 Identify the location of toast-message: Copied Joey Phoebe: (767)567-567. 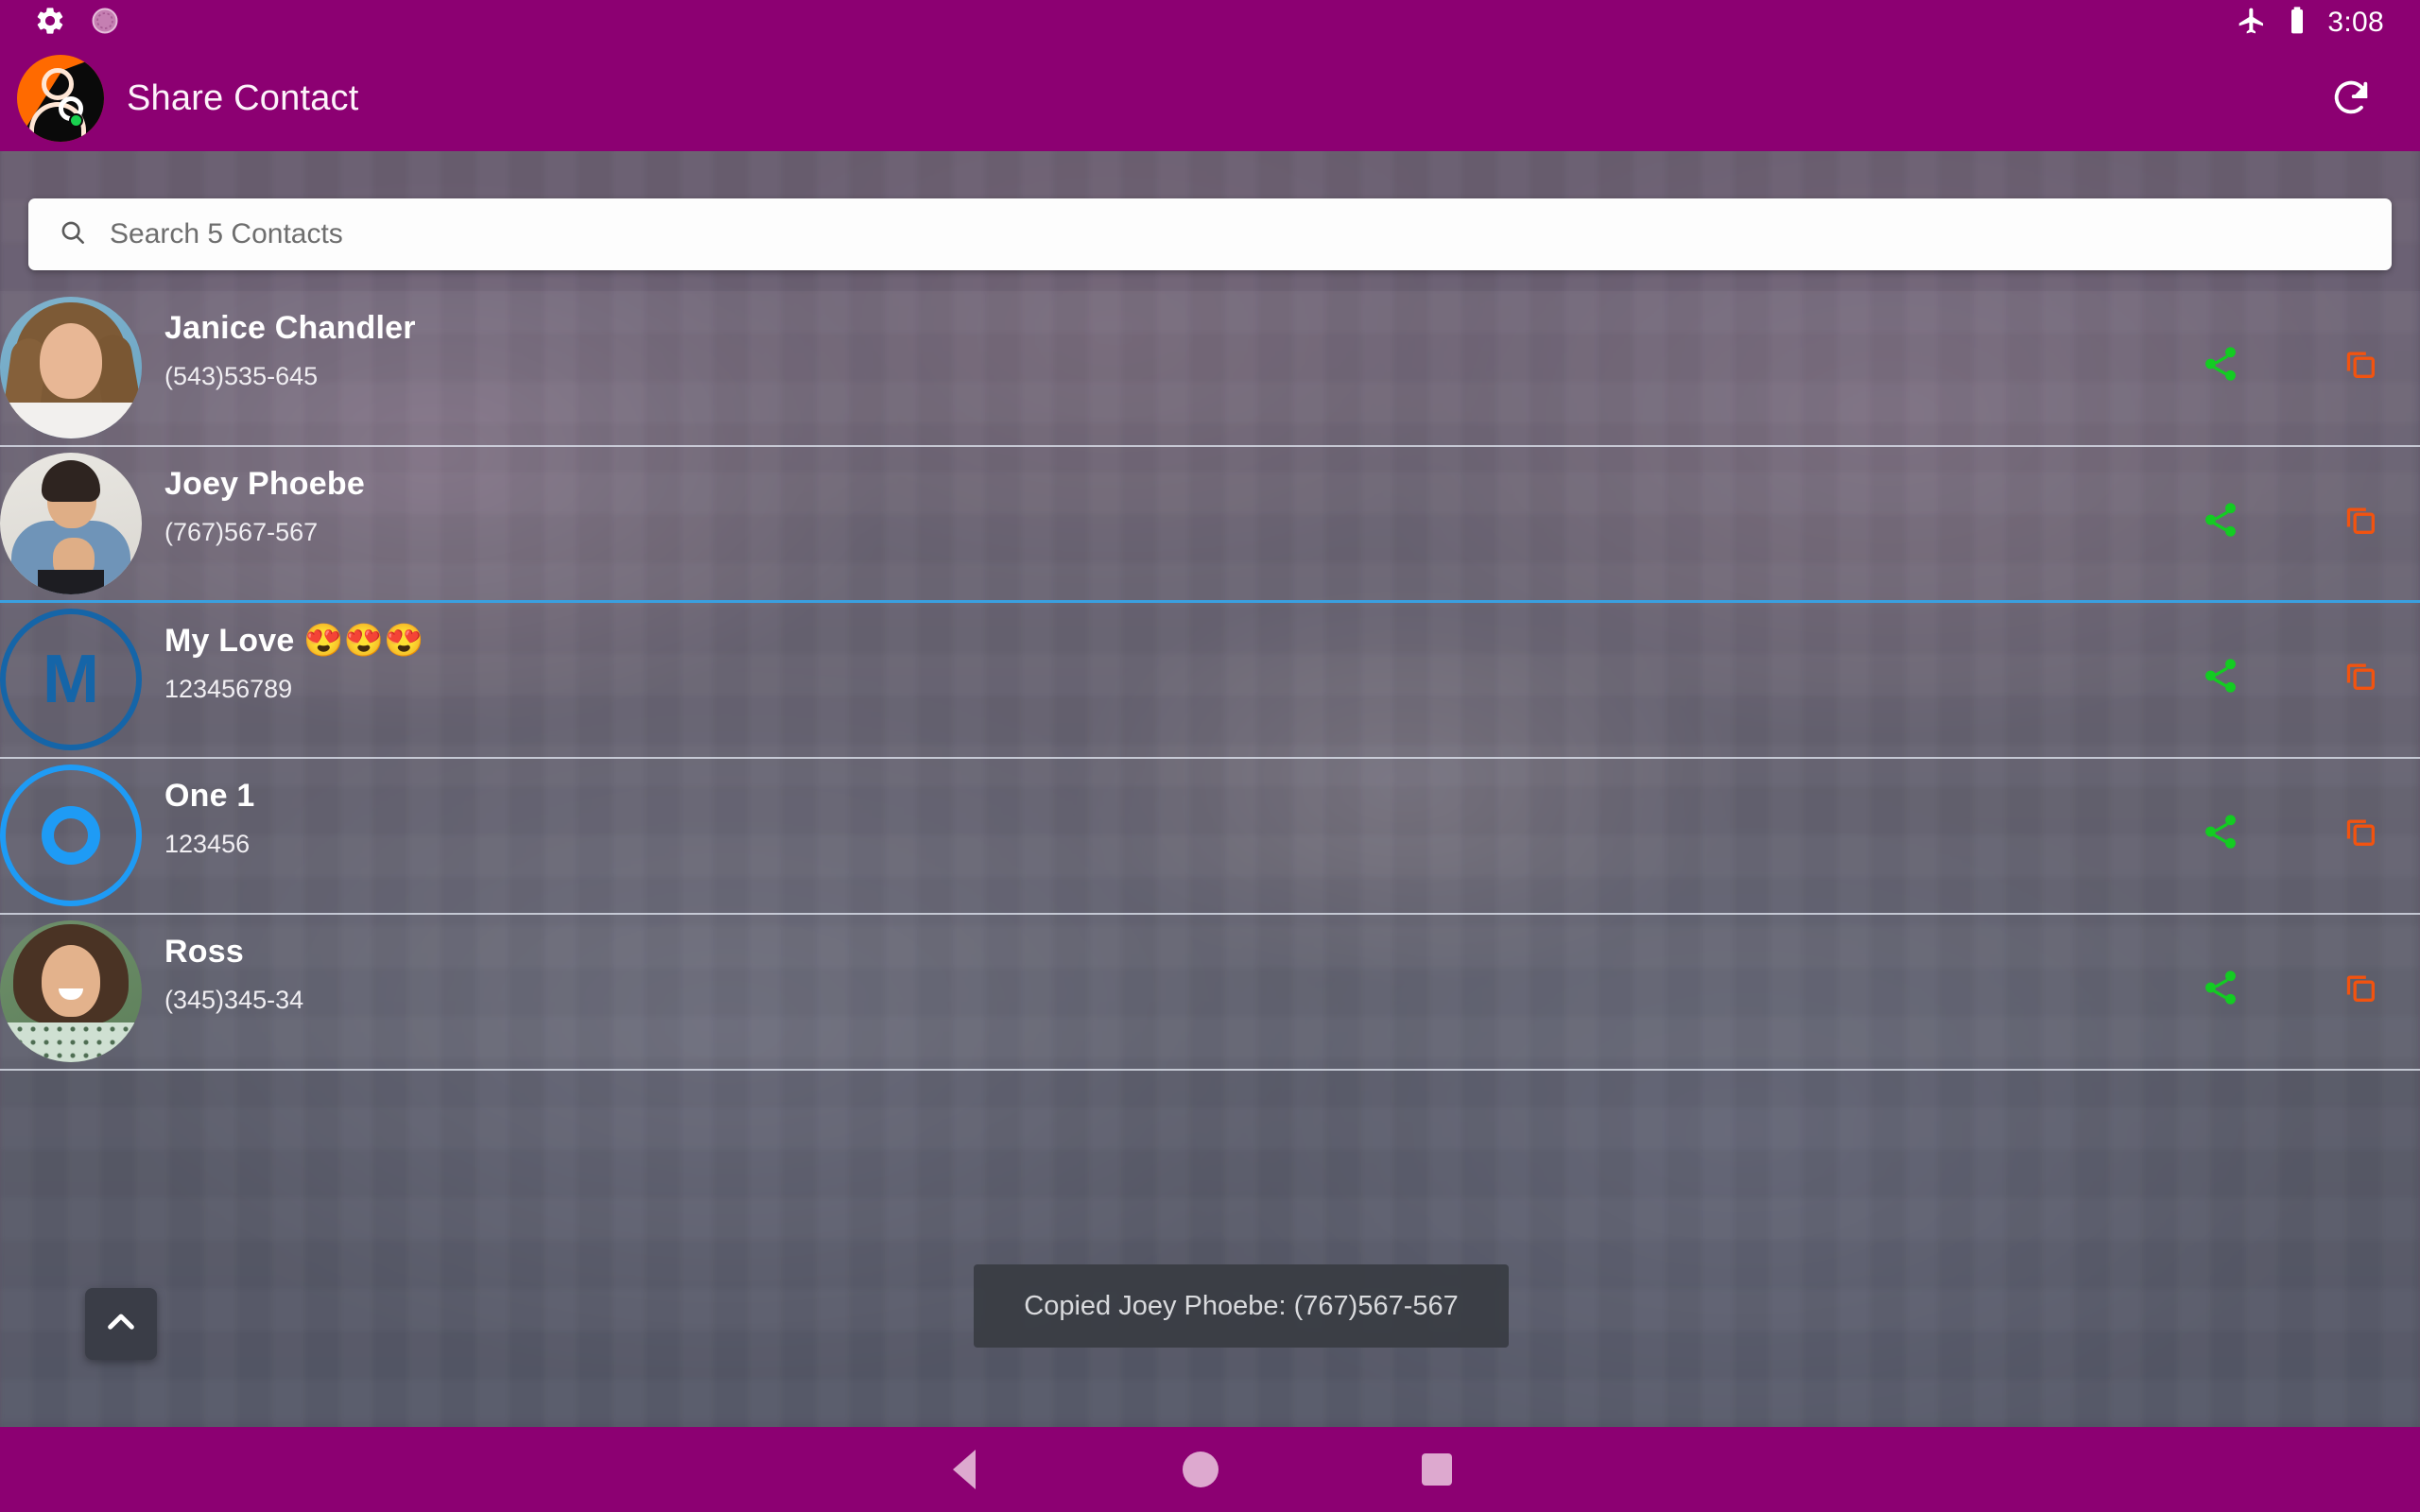
(1241, 1305).